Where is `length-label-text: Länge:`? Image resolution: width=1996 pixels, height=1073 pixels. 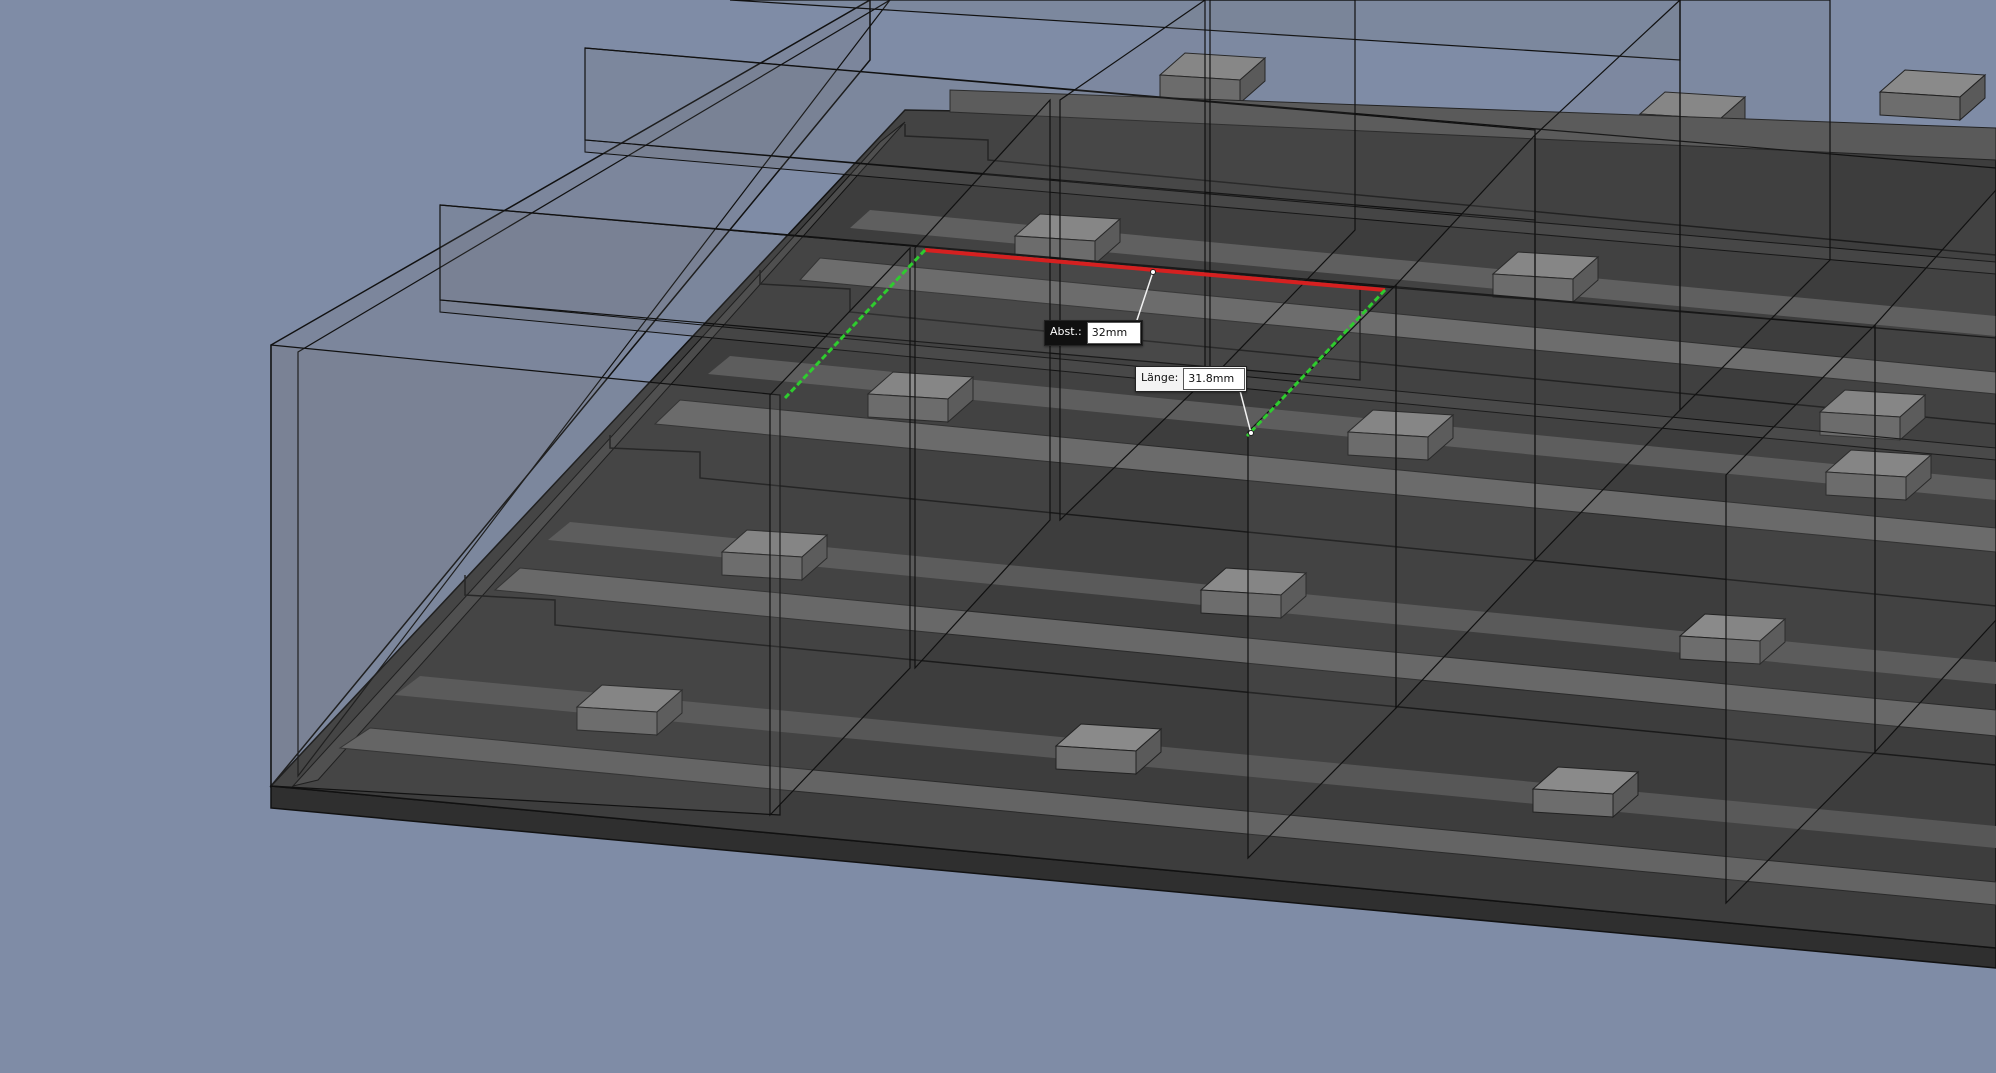 length-label-text: Länge: is located at coordinates (1160, 377).